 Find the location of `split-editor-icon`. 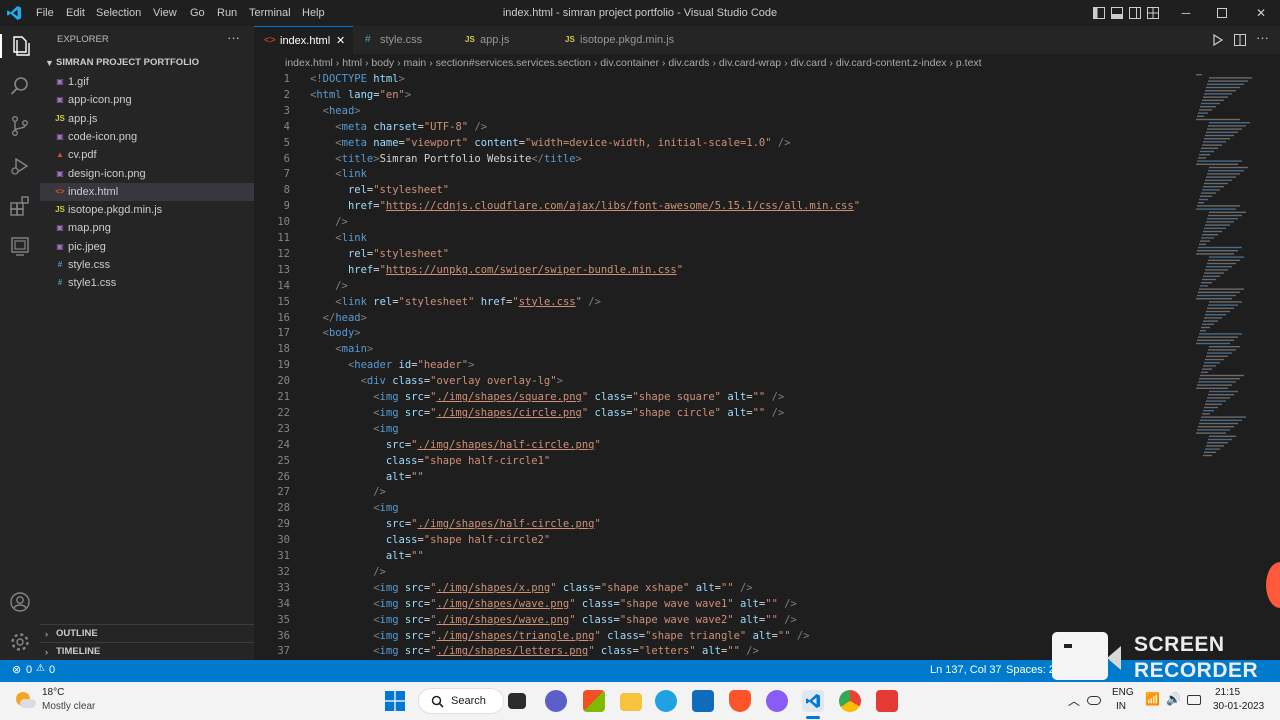

split-editor-icon is located at coordinates (1240, 40).